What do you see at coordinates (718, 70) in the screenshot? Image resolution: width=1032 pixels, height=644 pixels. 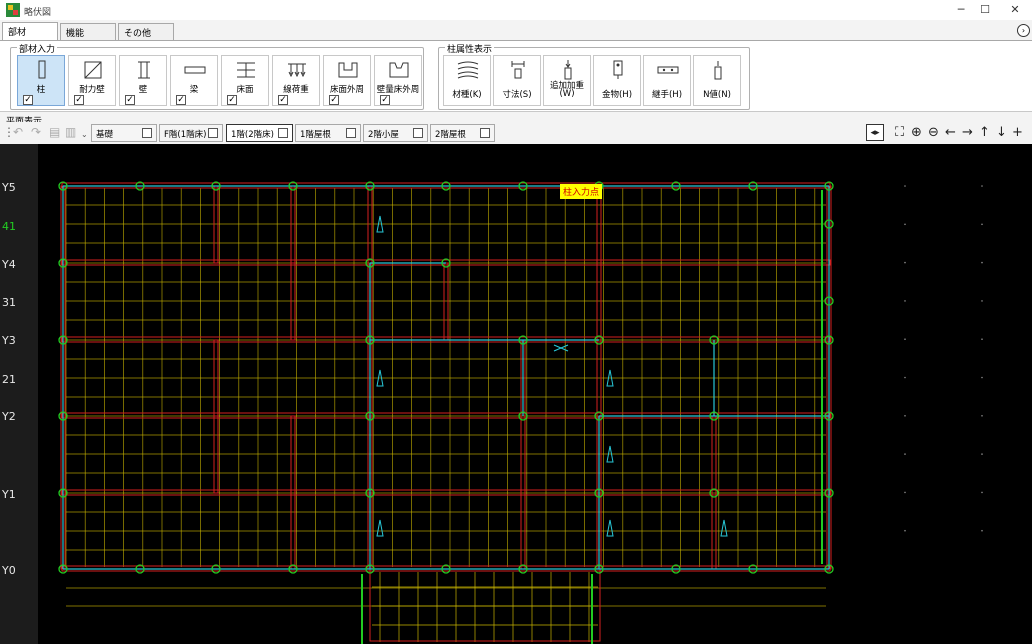 I see `n-value-icon` at bounding box center [718, 70].